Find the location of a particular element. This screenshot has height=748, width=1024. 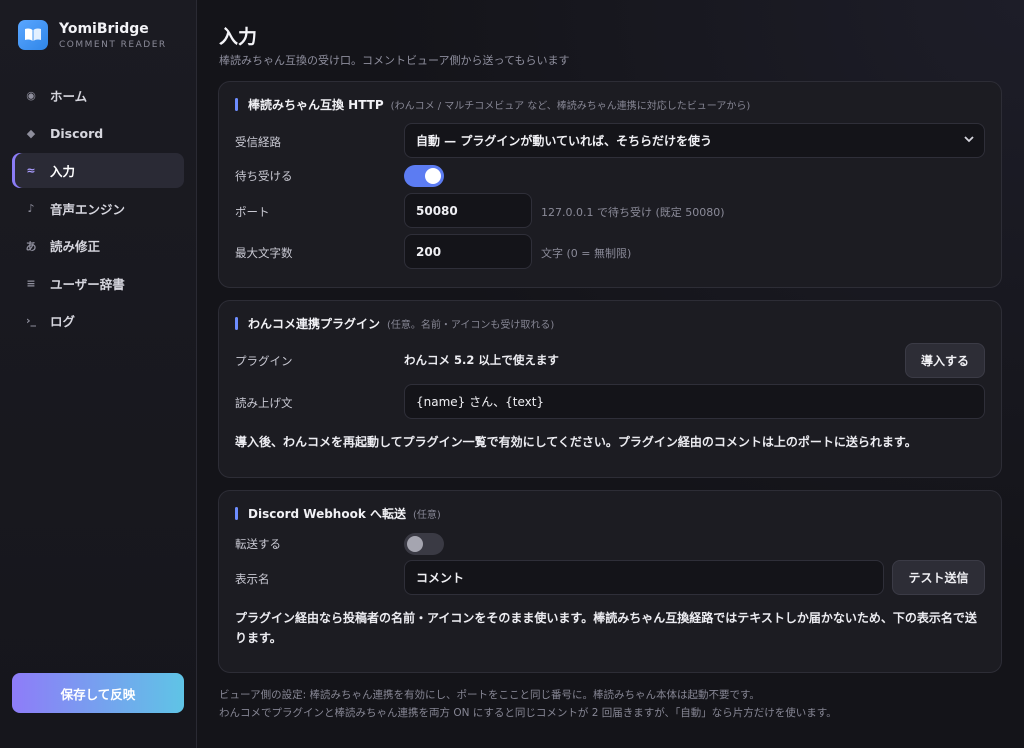

terminal-icon: ›_ is located at coordinates (31, 320).